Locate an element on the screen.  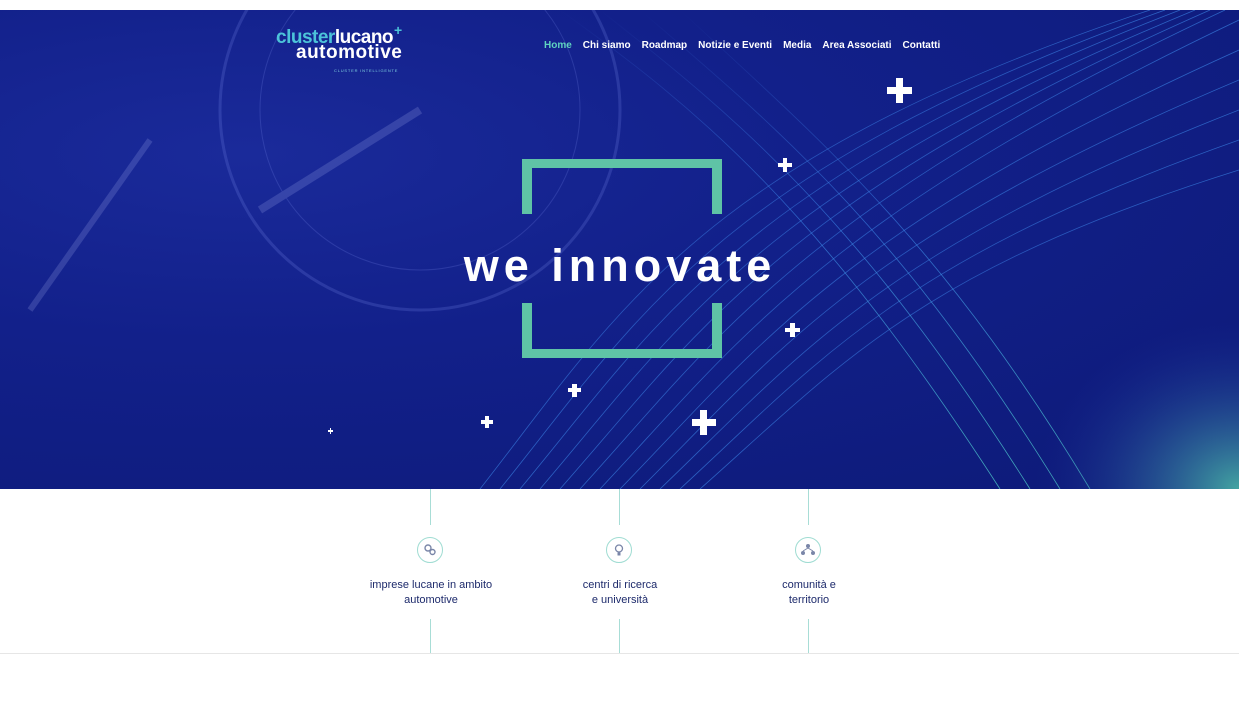
gears-icon is located at coordinates (430, 550).